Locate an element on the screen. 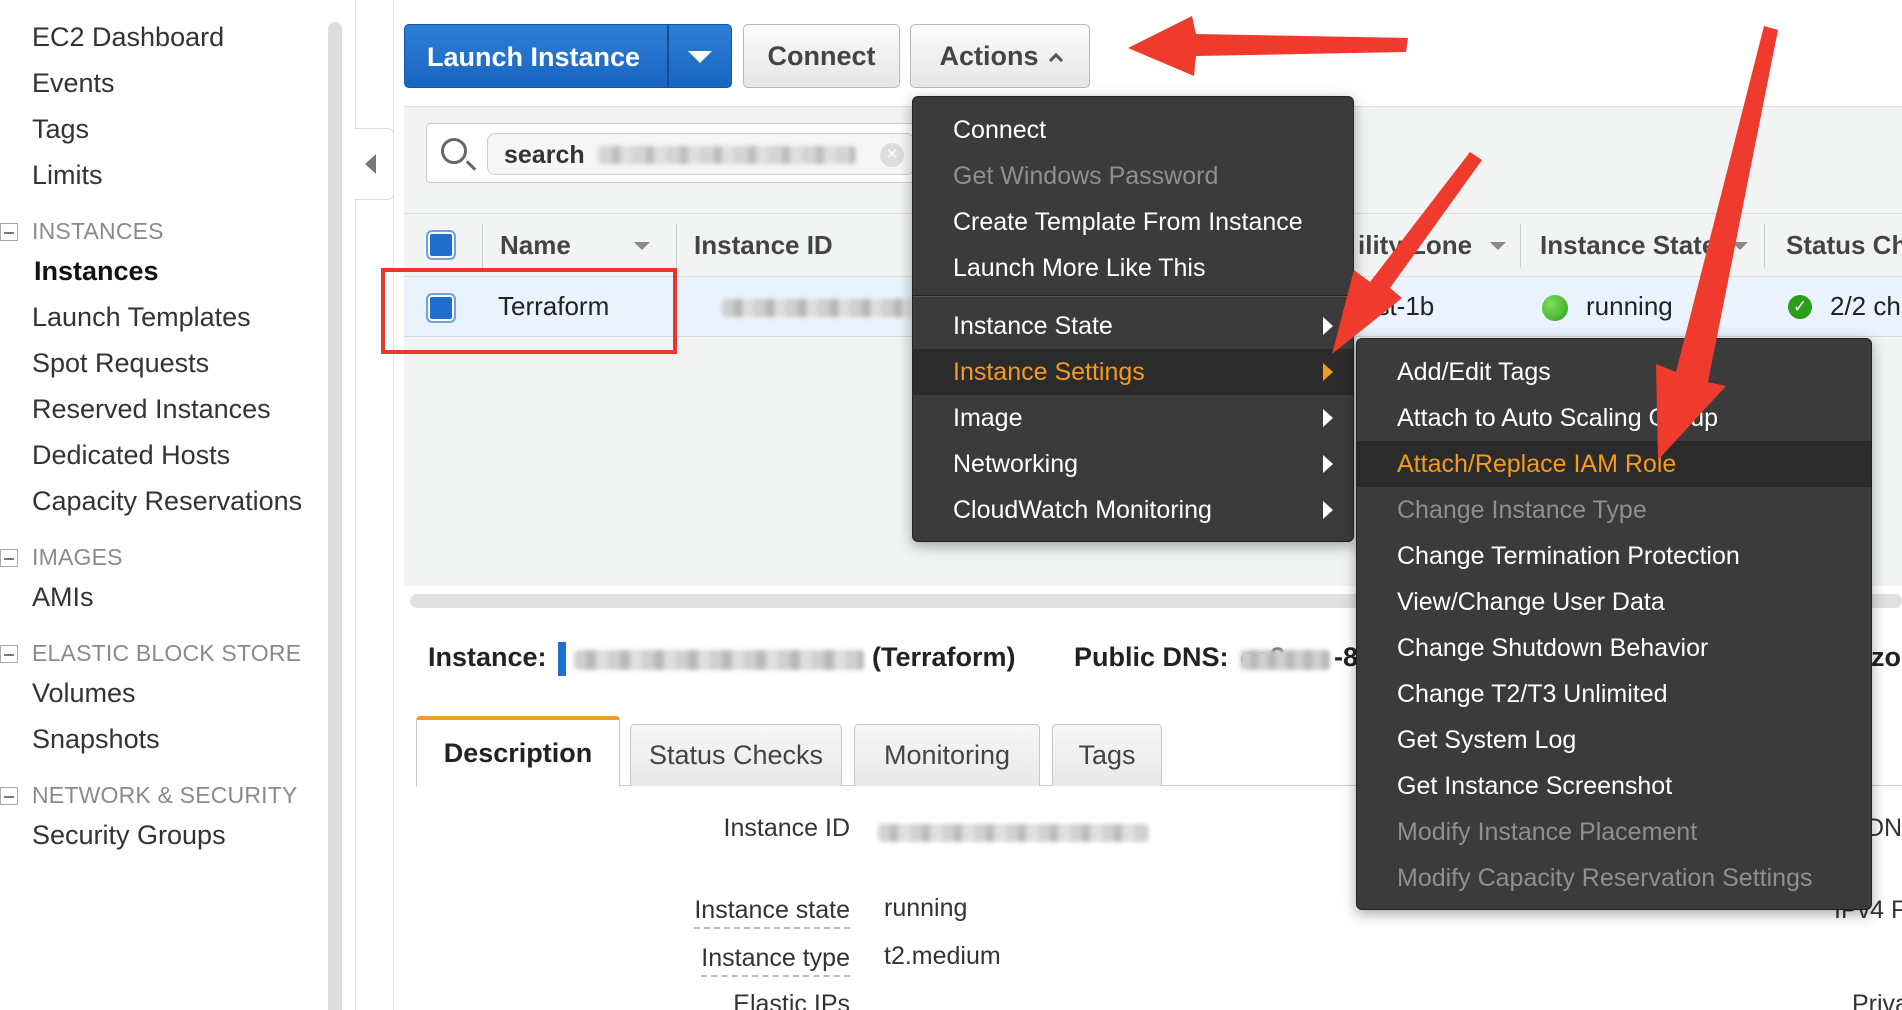 The height and width of the screenshot is (1010, 1902). actions-button: Actions is located at coordinates (1000, 56).